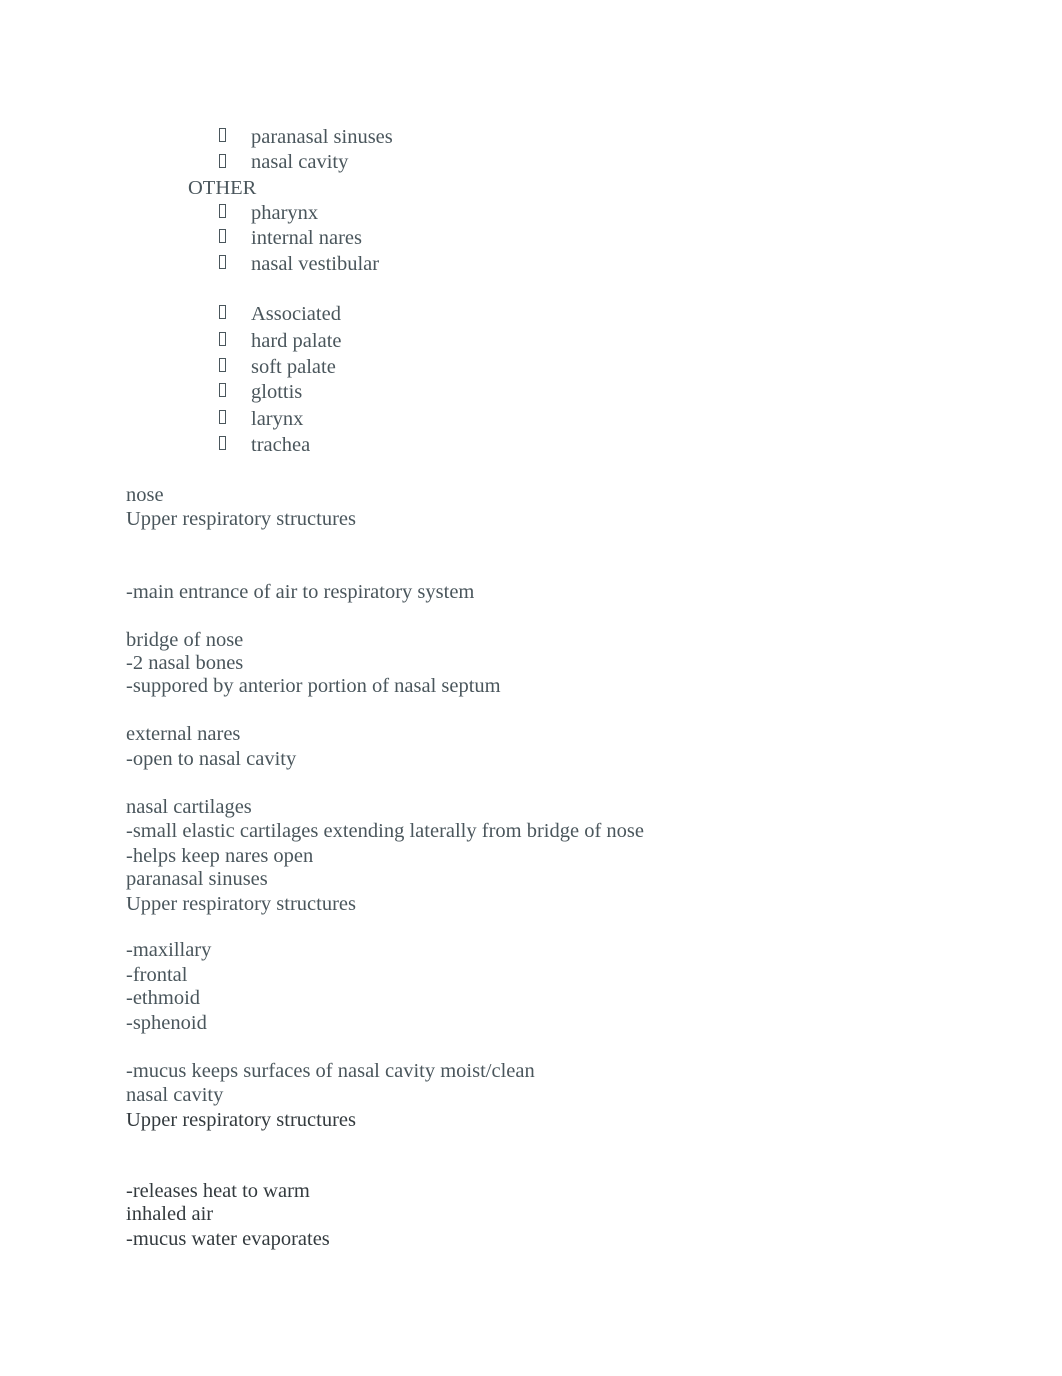  Describe the element at coordinates (296, 314) in the screenshot. I see `list-item: Associated` at that location.